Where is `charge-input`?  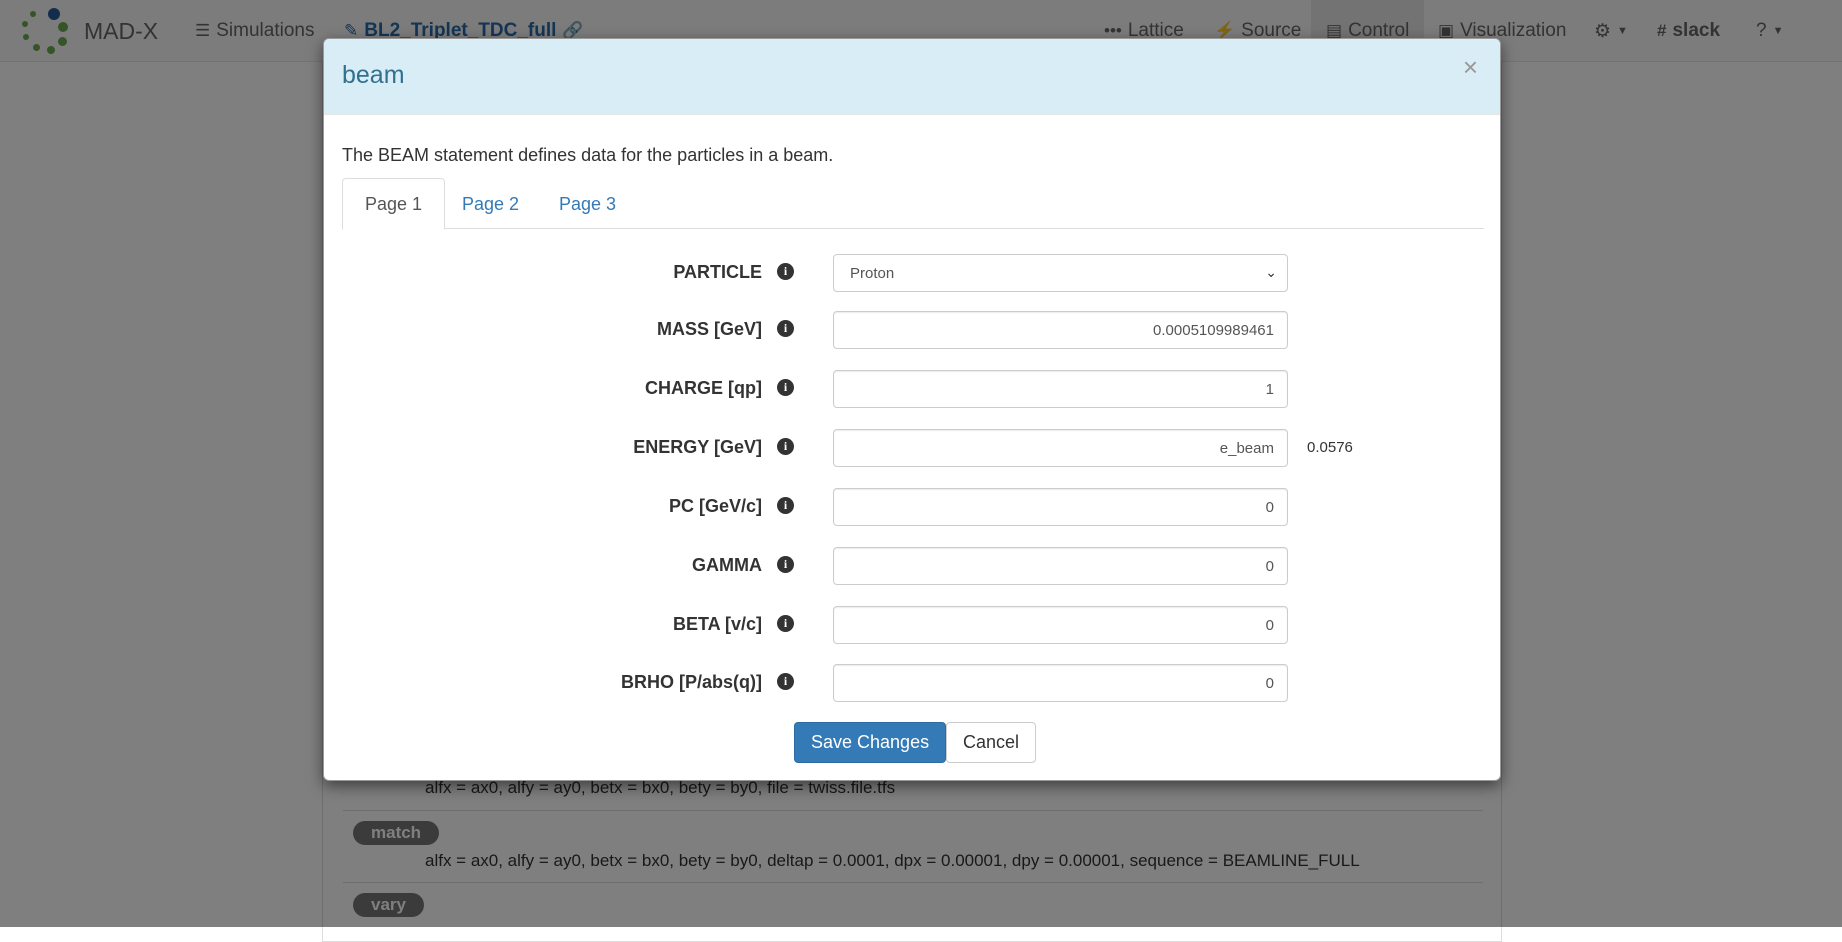 charge-input is located at coordinates (1060, 389).